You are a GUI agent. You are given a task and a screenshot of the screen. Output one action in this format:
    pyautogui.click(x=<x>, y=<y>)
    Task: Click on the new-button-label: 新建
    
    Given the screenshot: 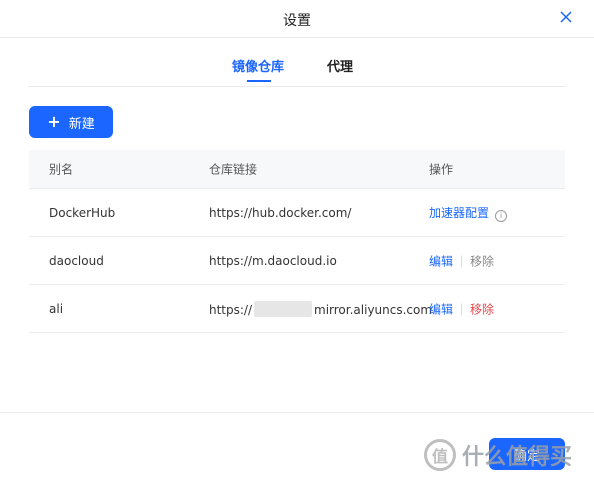 What is the action you would take?
    pyautogui.click(x=81, y=124)
    